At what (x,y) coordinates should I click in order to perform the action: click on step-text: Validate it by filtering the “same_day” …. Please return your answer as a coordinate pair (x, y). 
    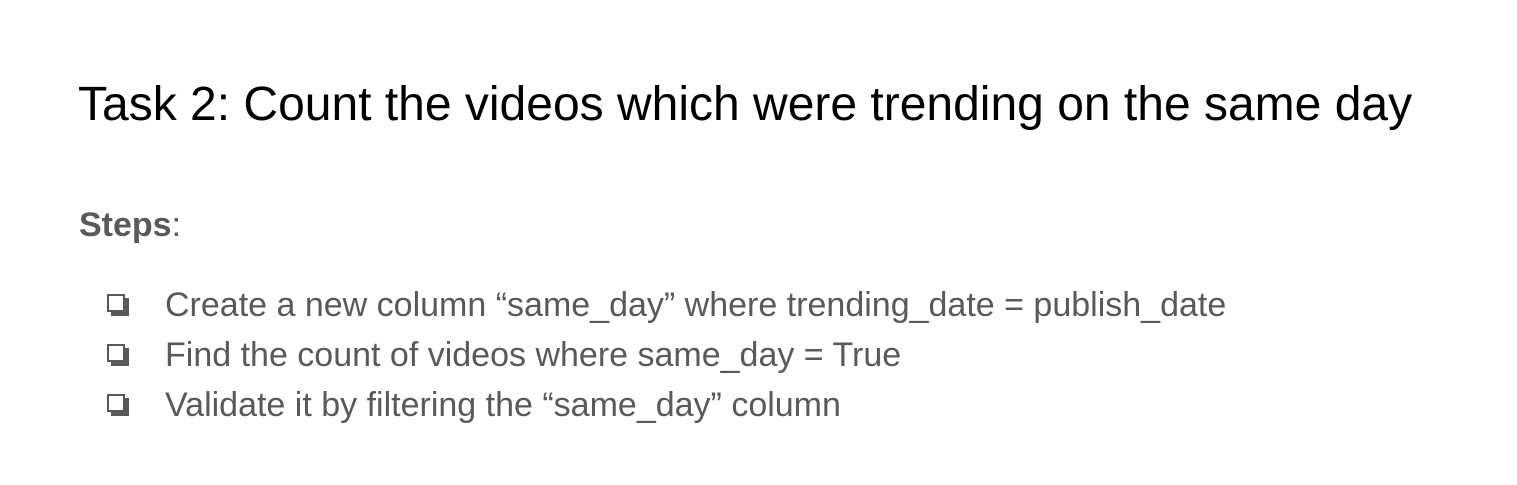
    Looking at the image, I should click on (503, 404).